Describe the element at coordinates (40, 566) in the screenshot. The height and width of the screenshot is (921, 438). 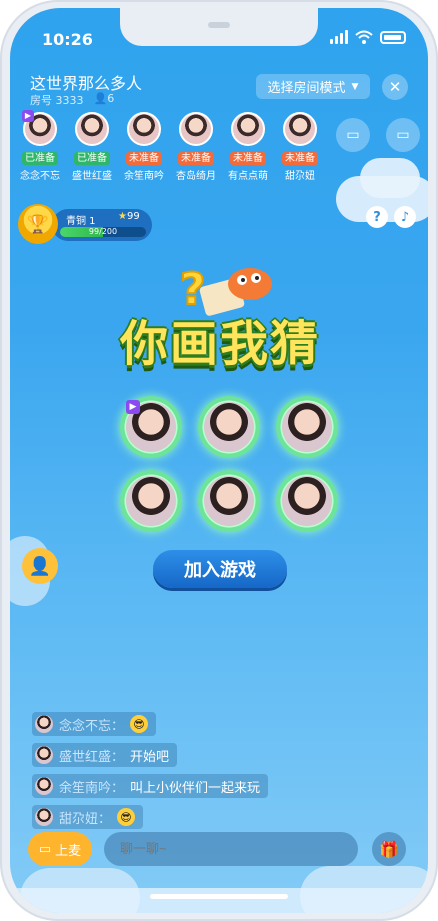
I see `add-friend-button: 👤` at that location.